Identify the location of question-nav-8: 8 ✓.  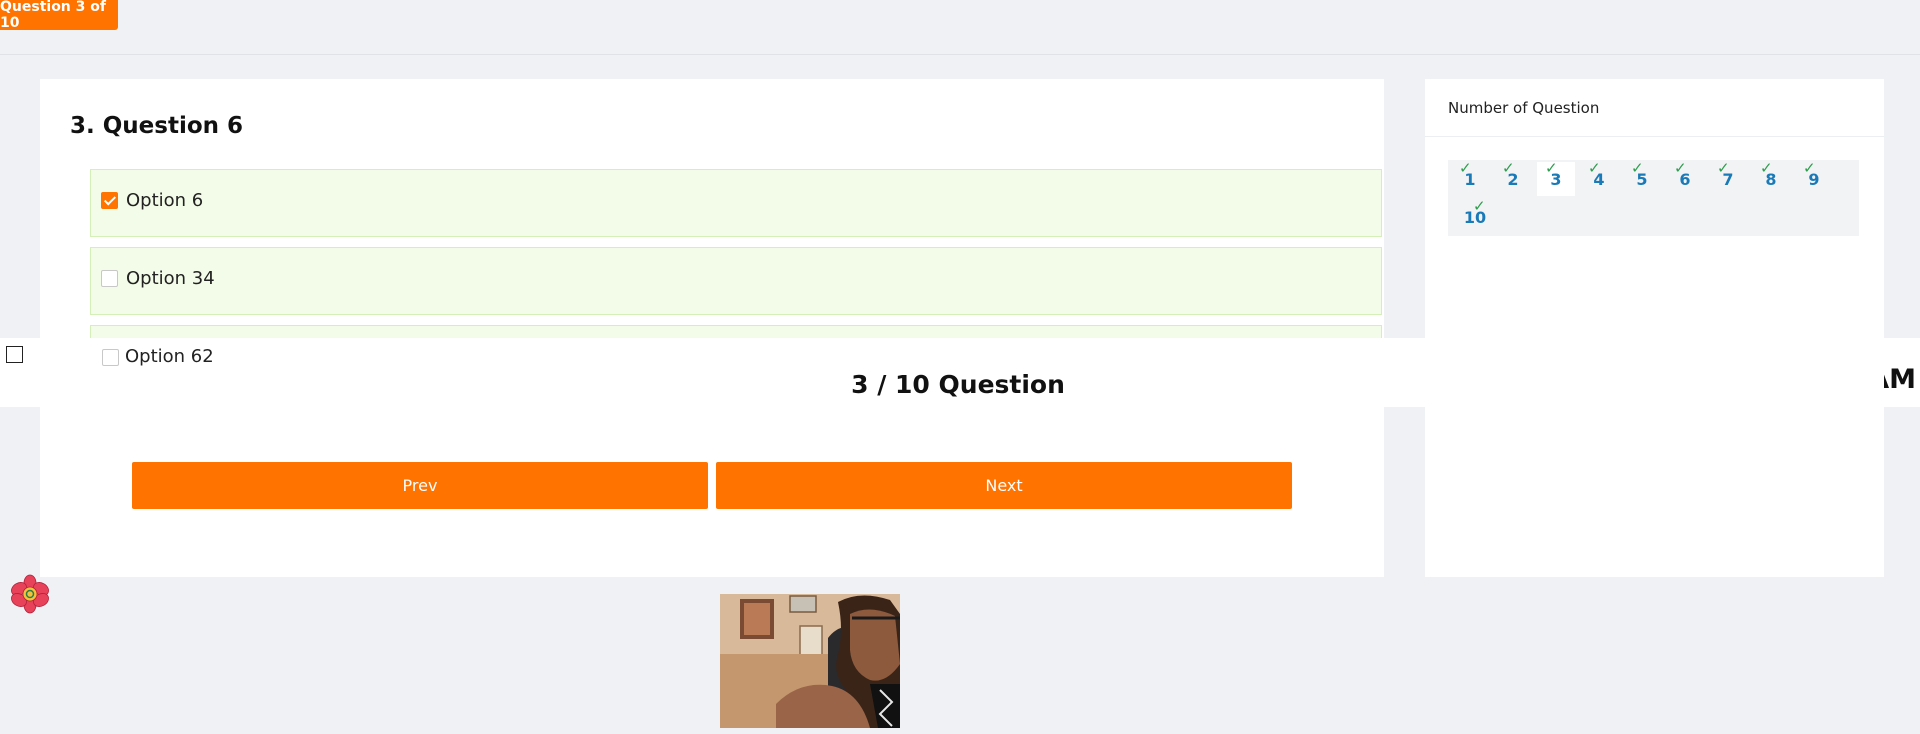
(1771, 177).